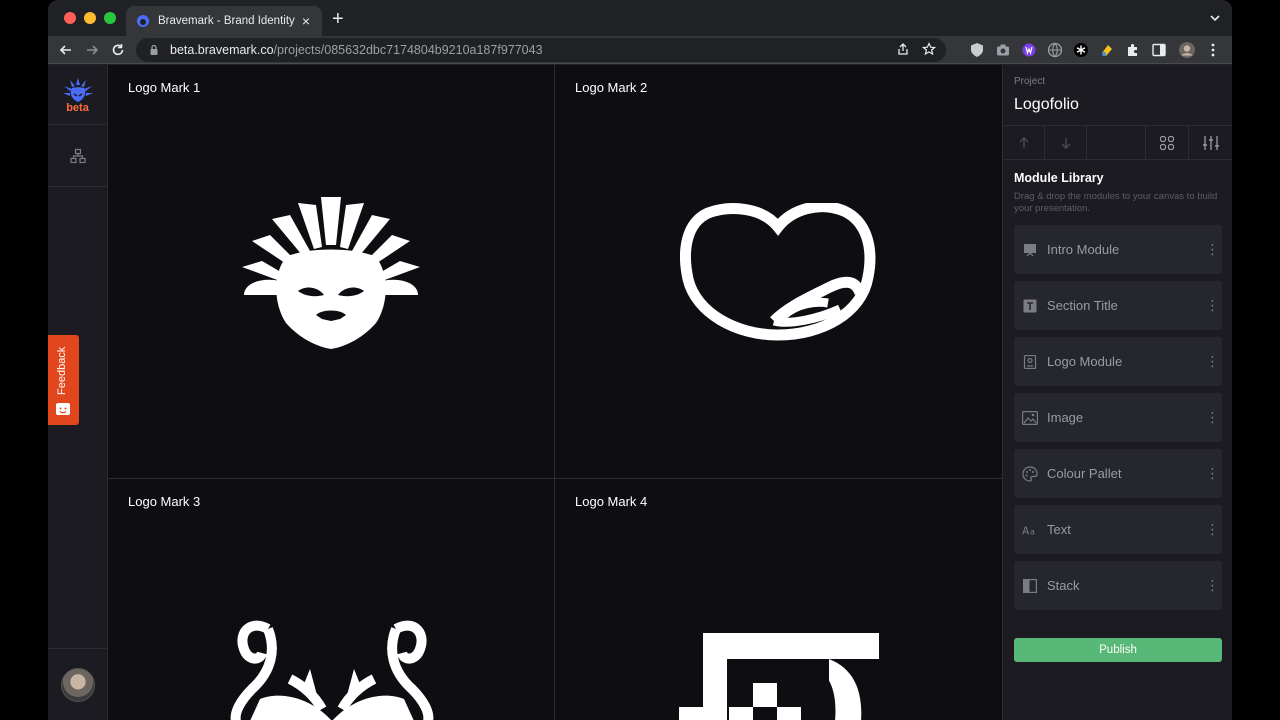 The width and height of the screenshot is (1280, 720). I want to click on module-logo: Logo Module ⋮, so click(1118, 361).